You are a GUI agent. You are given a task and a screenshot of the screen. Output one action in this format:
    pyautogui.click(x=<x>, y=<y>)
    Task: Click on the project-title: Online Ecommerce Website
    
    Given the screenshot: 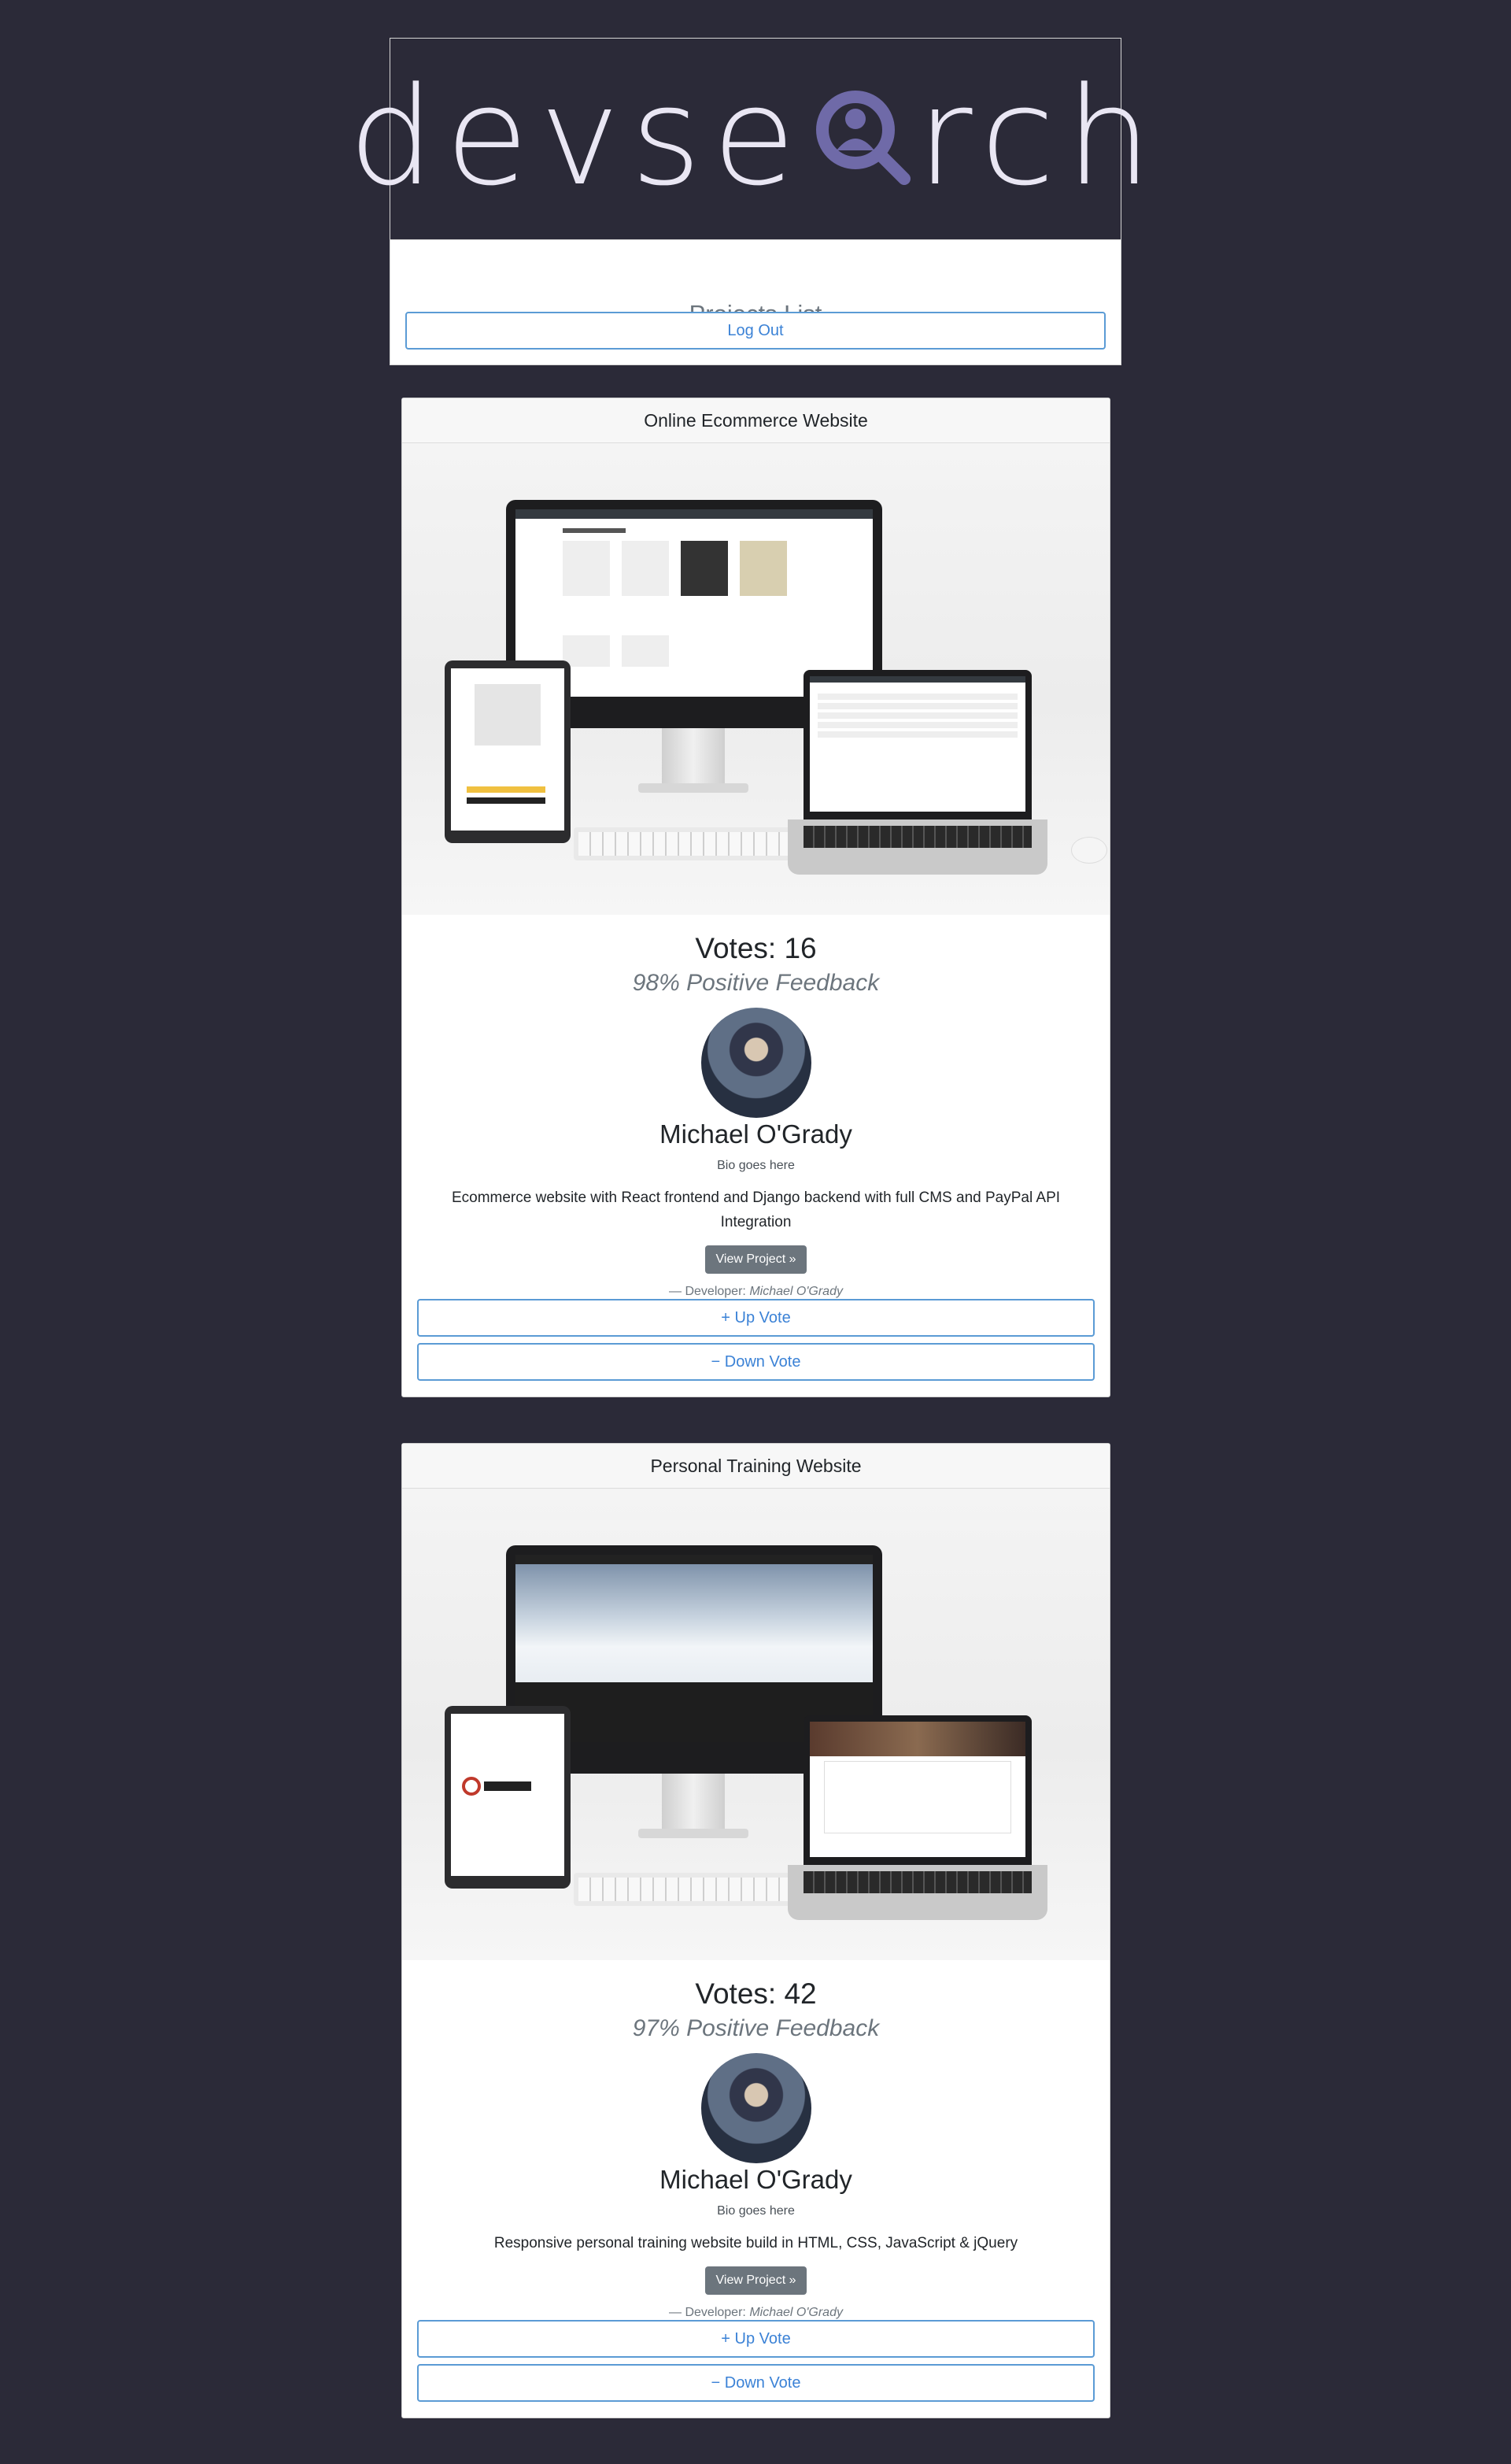 What is the action you would take?
    pyautogui.click(x=756, y=421)
    